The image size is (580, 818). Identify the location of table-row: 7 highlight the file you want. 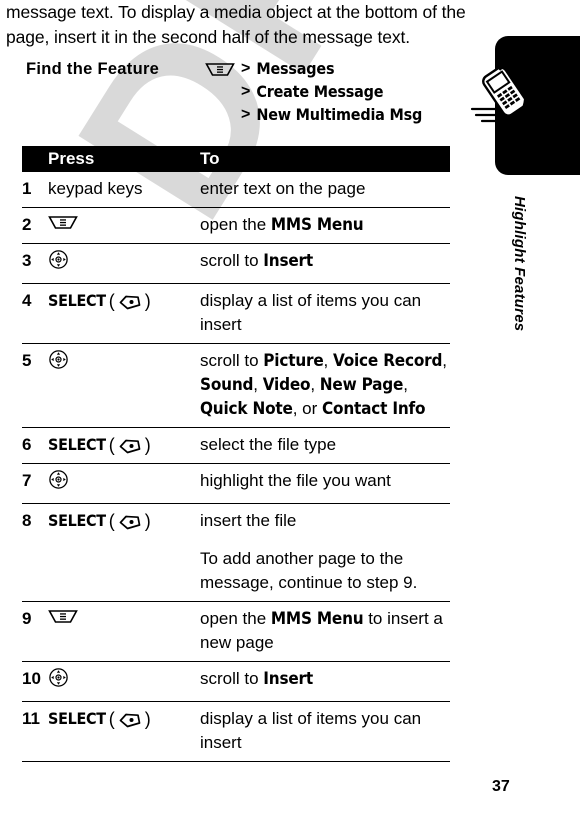
(236, 484).